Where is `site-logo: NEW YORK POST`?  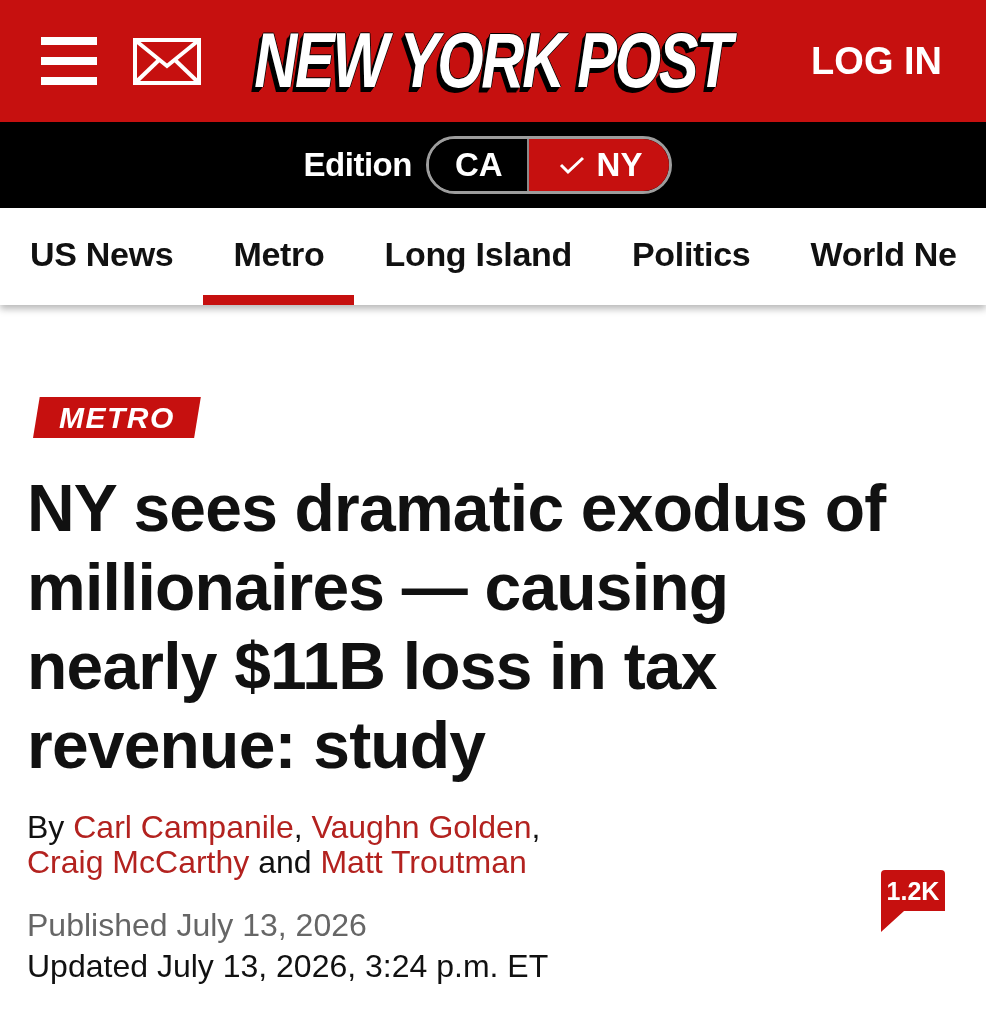 site-logo: NEW YORK POST is located at coordinates (493, 61).